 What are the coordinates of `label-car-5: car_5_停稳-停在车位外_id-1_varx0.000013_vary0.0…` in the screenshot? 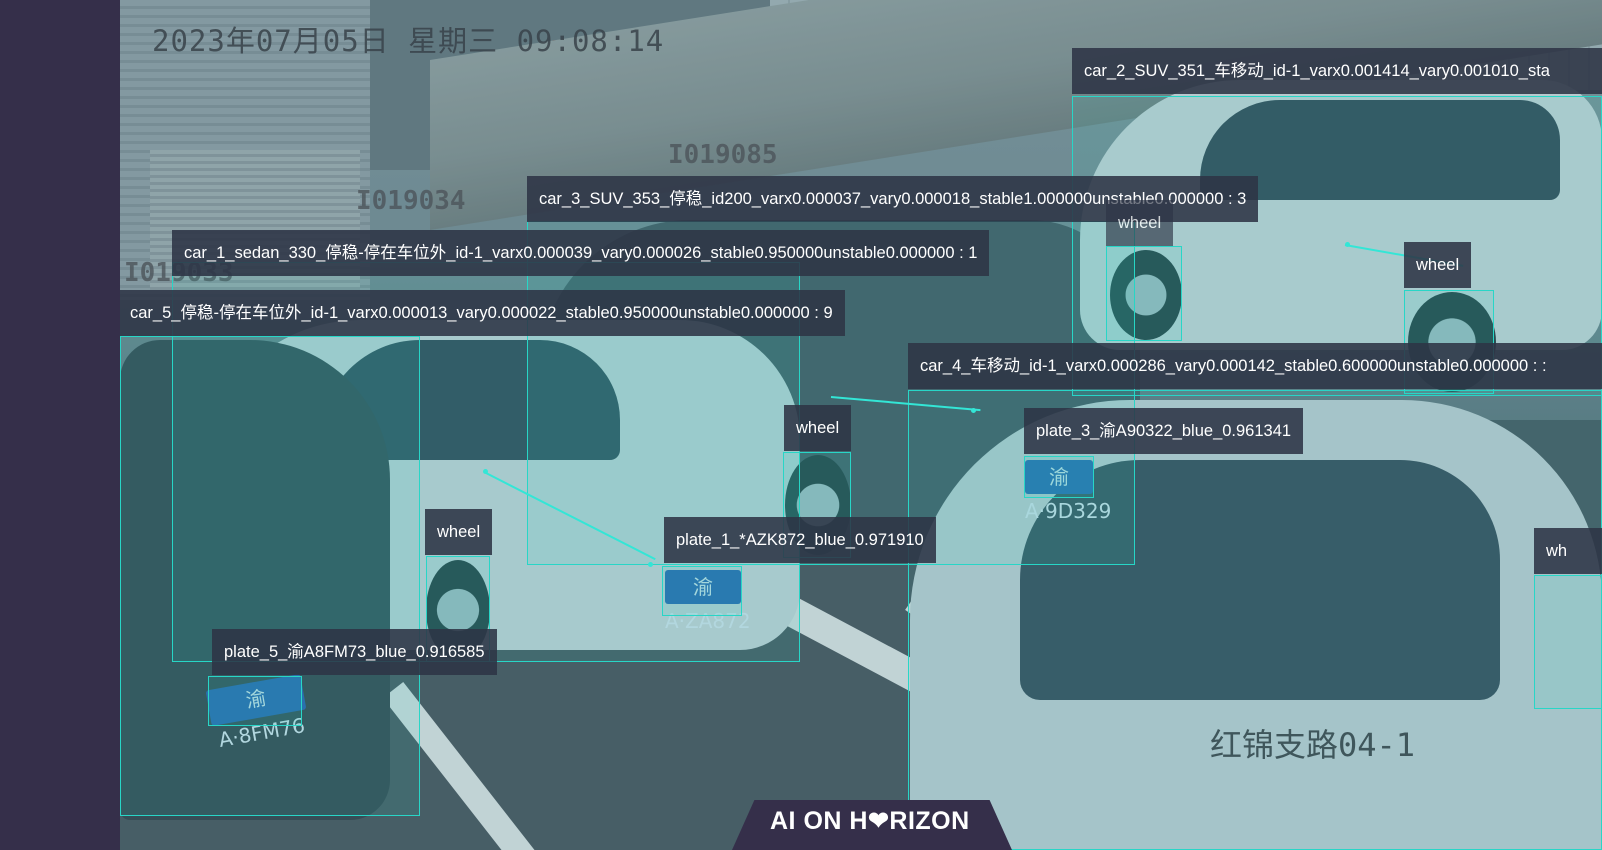 It's located at (482, 313).